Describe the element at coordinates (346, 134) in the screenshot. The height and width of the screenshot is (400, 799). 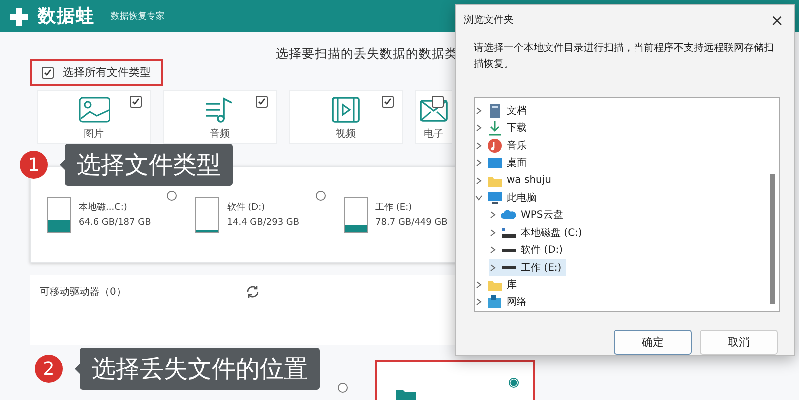
I see `file-type-label: 视频` at that location.